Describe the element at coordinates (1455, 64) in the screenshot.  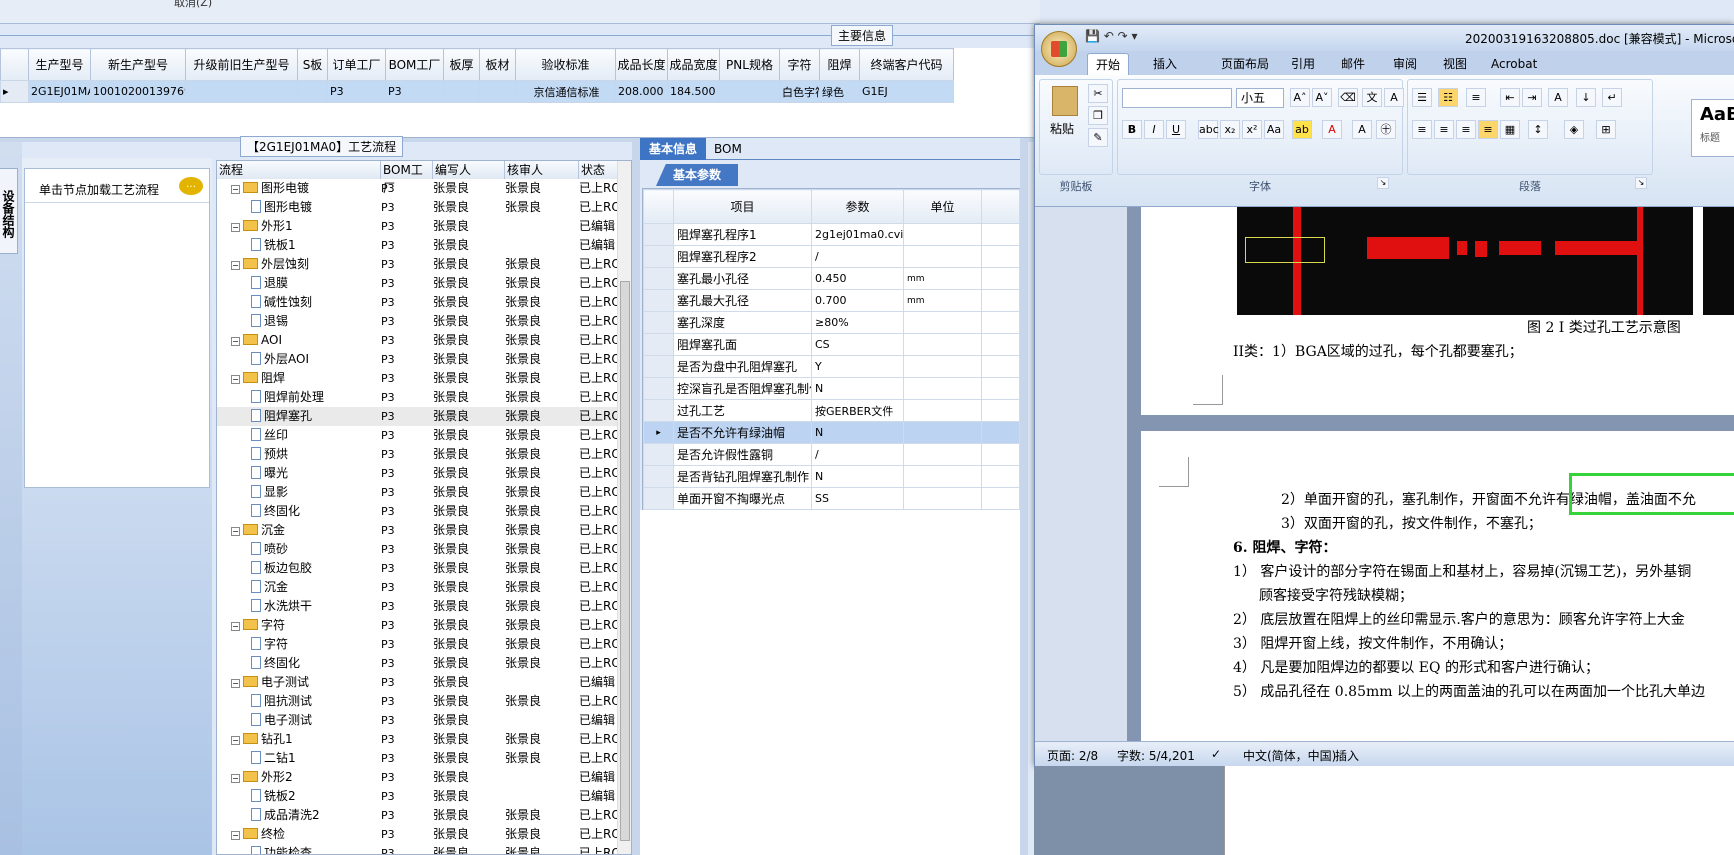
I see `ribbon-tab: 视图` at that location.